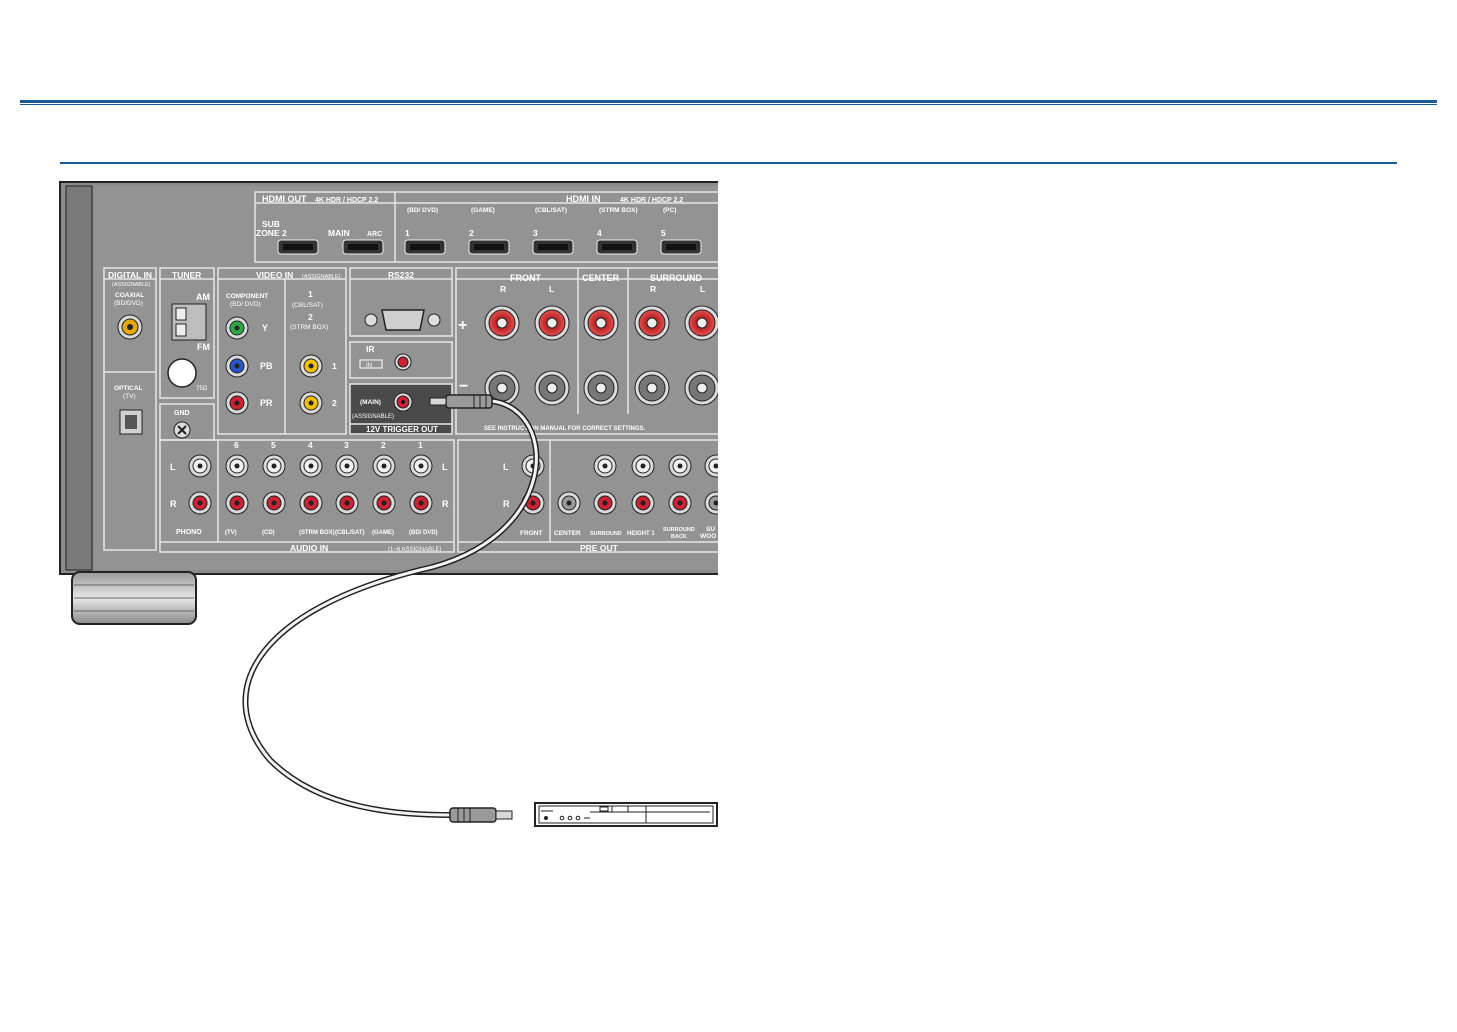  What do you see at coordinates (236, 445) in the screenshot?
I see `audio-in-number: 6` at bounding box center [236, 445].